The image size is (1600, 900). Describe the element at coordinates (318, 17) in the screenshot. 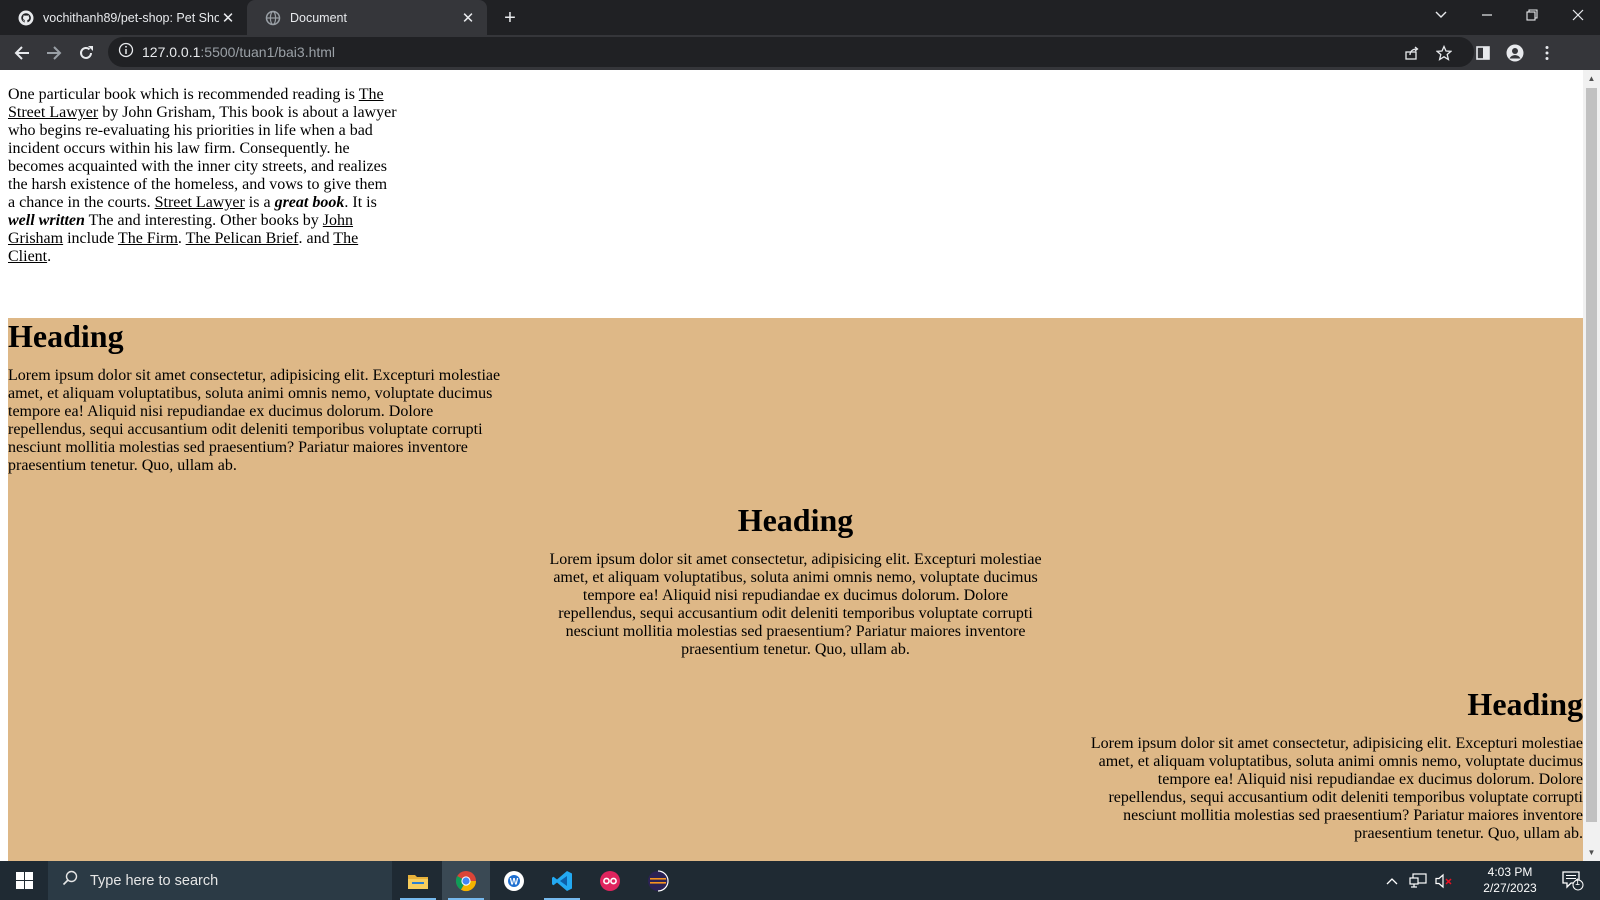

I see `tab-title: Document` at that location.